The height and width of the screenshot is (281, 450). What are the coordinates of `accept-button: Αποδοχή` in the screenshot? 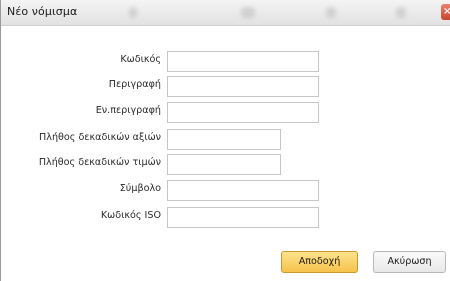 It's located at (319, 262).